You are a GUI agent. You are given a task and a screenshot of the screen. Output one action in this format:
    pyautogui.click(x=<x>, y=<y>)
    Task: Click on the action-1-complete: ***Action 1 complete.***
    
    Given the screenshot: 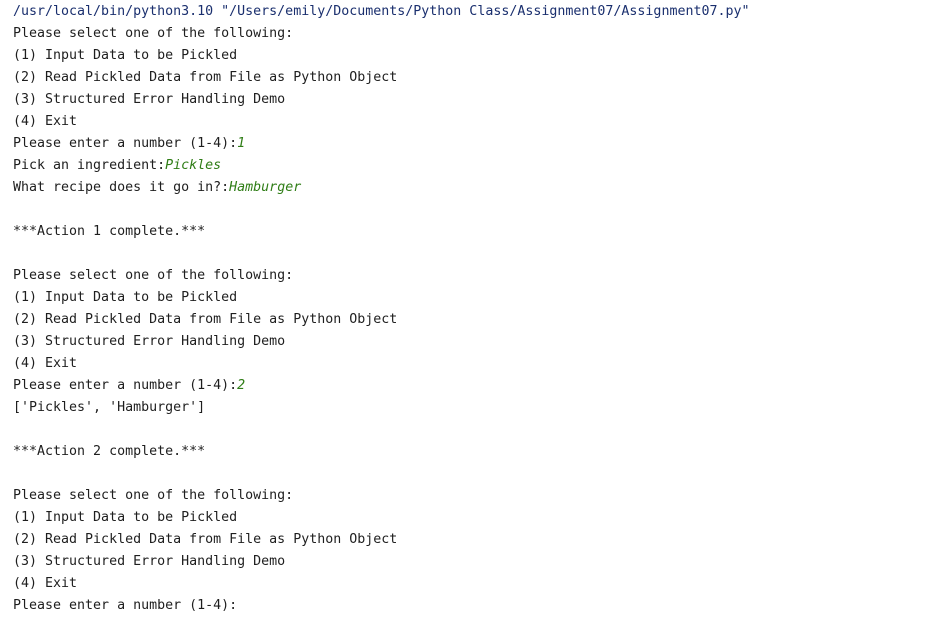 What is the action you would take?
    pyautogui.click(x=109, y=231)
    